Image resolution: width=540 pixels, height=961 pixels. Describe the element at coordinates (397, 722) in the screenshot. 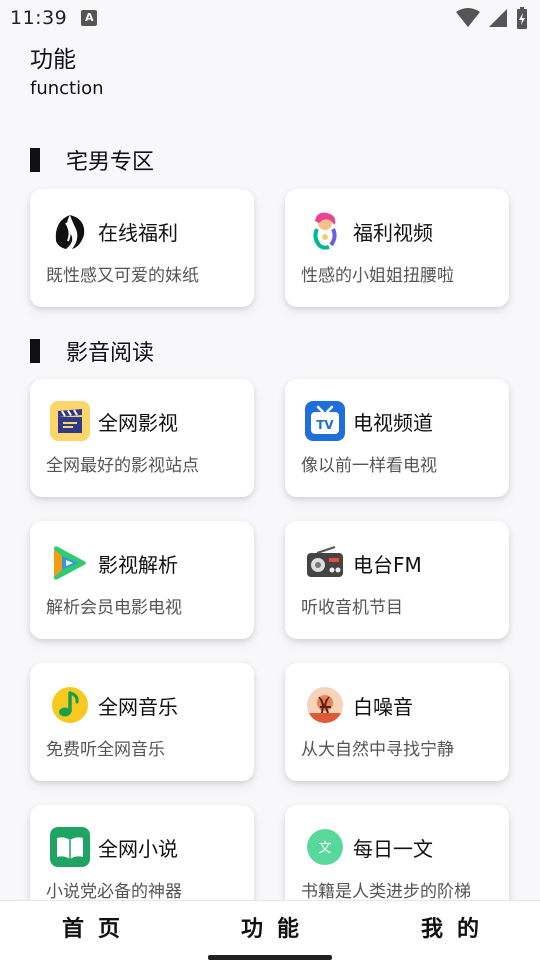

I see `card-white-noise: 白噪音 从大自然中寻找宁静` at that location.